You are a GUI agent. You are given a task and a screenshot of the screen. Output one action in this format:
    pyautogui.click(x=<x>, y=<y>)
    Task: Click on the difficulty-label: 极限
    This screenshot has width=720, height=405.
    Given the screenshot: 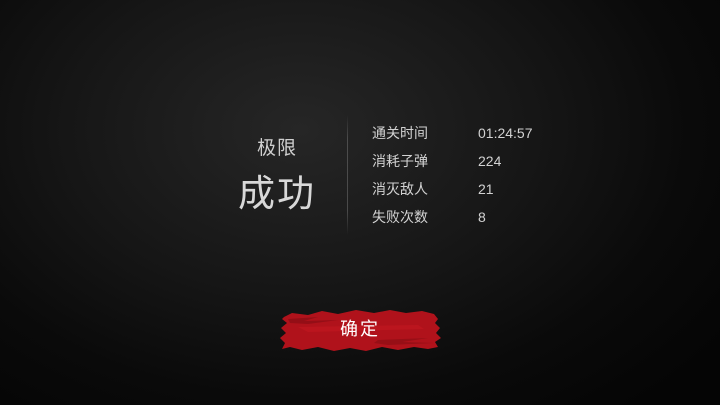 What is the action you would take?
    pyautogui.click(x=276, y=148)
    